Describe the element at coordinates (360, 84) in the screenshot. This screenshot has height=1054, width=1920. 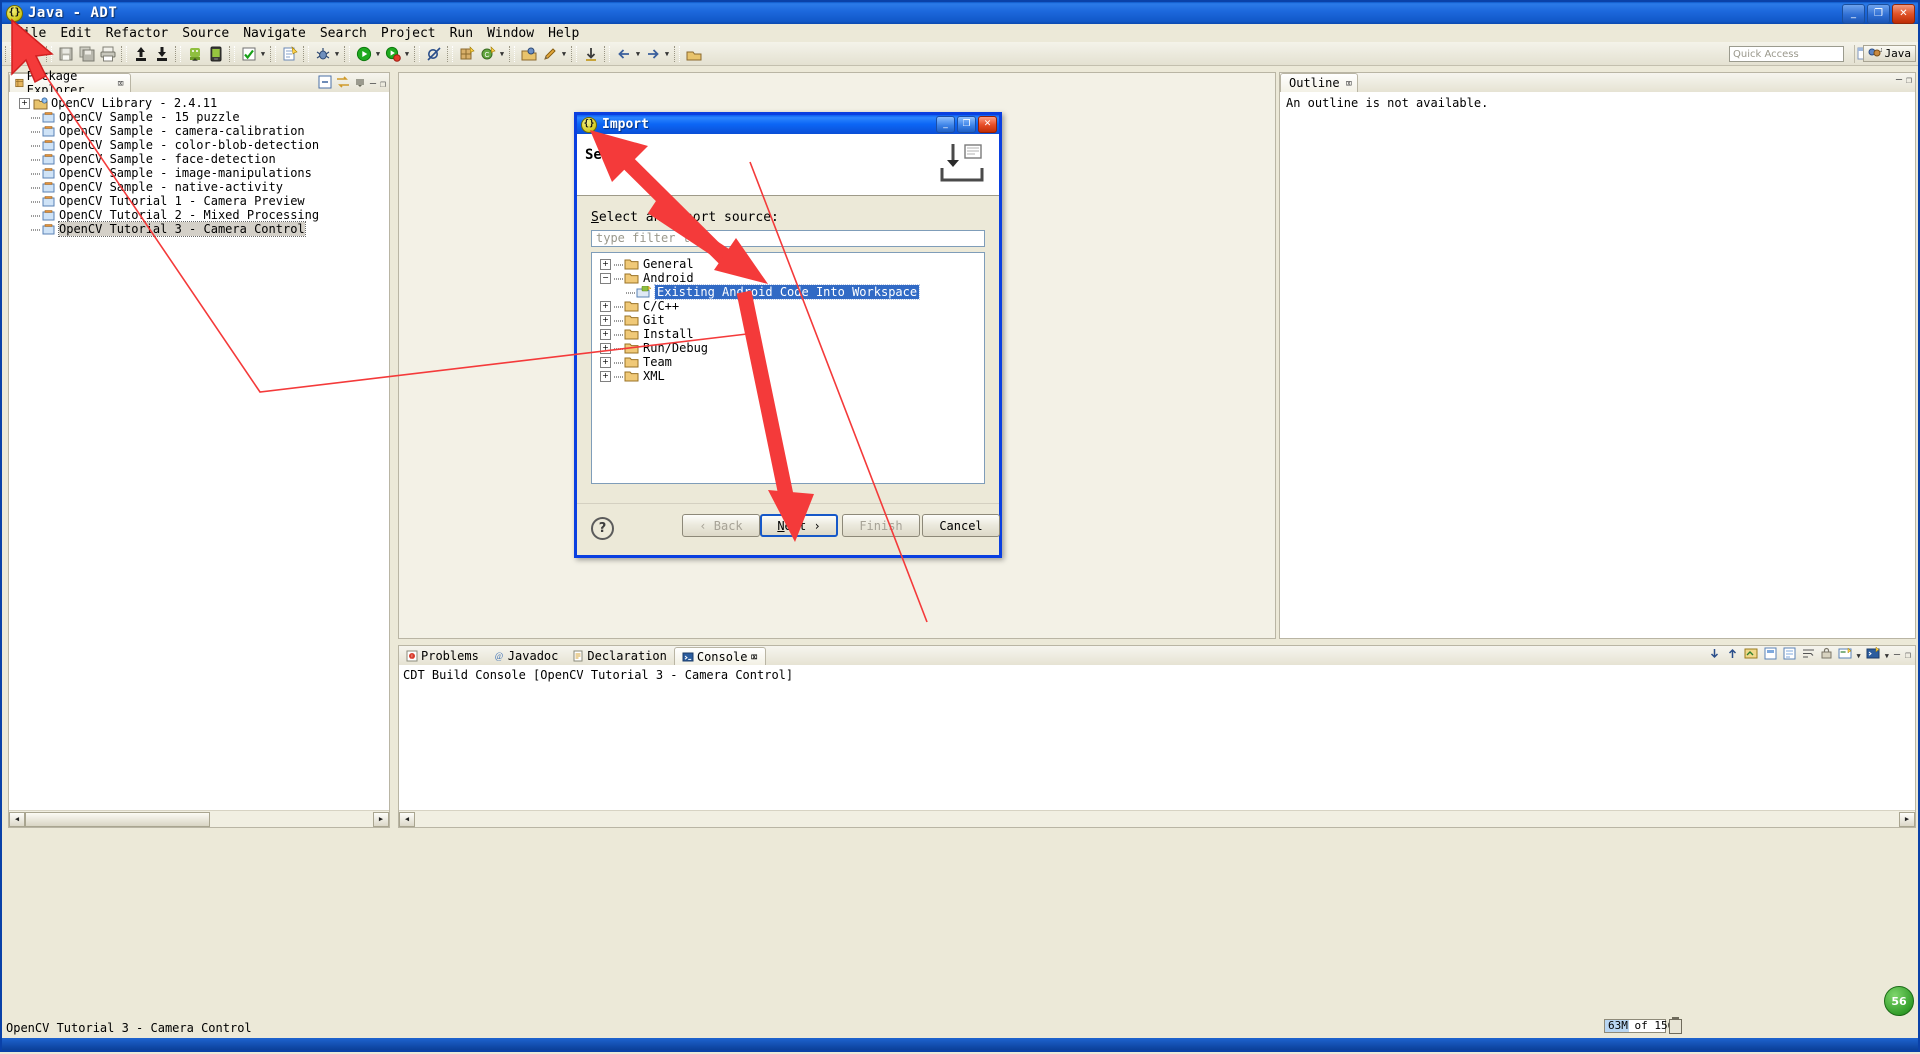
I see `view-menu-icon` at that location.